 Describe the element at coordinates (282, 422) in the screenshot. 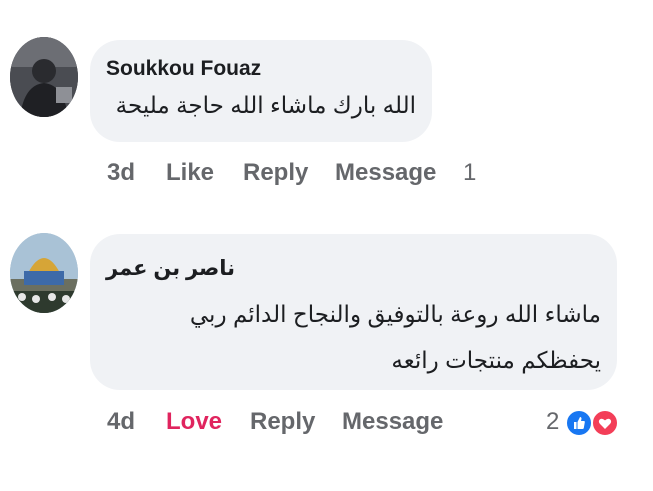

I see `reply-button: Reply` at that location.